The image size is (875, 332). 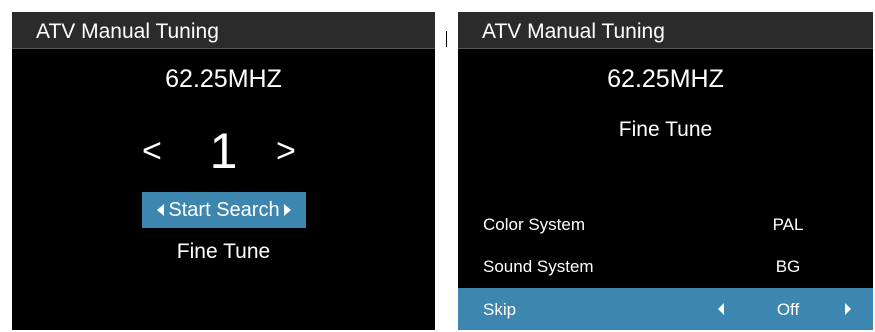 I want to click on start-search-button: Start Search, so click(x=224, y=210).